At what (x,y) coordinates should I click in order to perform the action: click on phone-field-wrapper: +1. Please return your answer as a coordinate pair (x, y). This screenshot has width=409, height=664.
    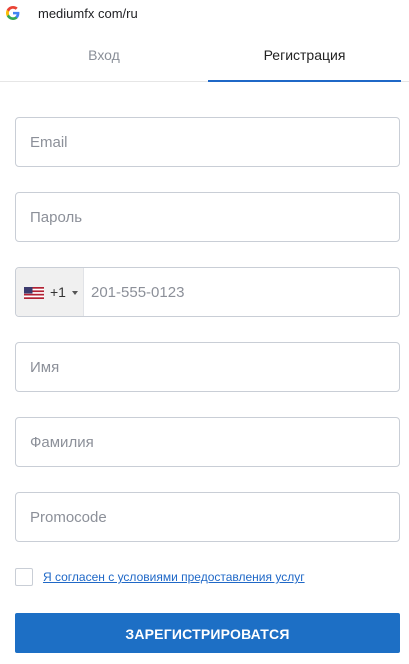
    Looking at the image, I should click on (207, 292).